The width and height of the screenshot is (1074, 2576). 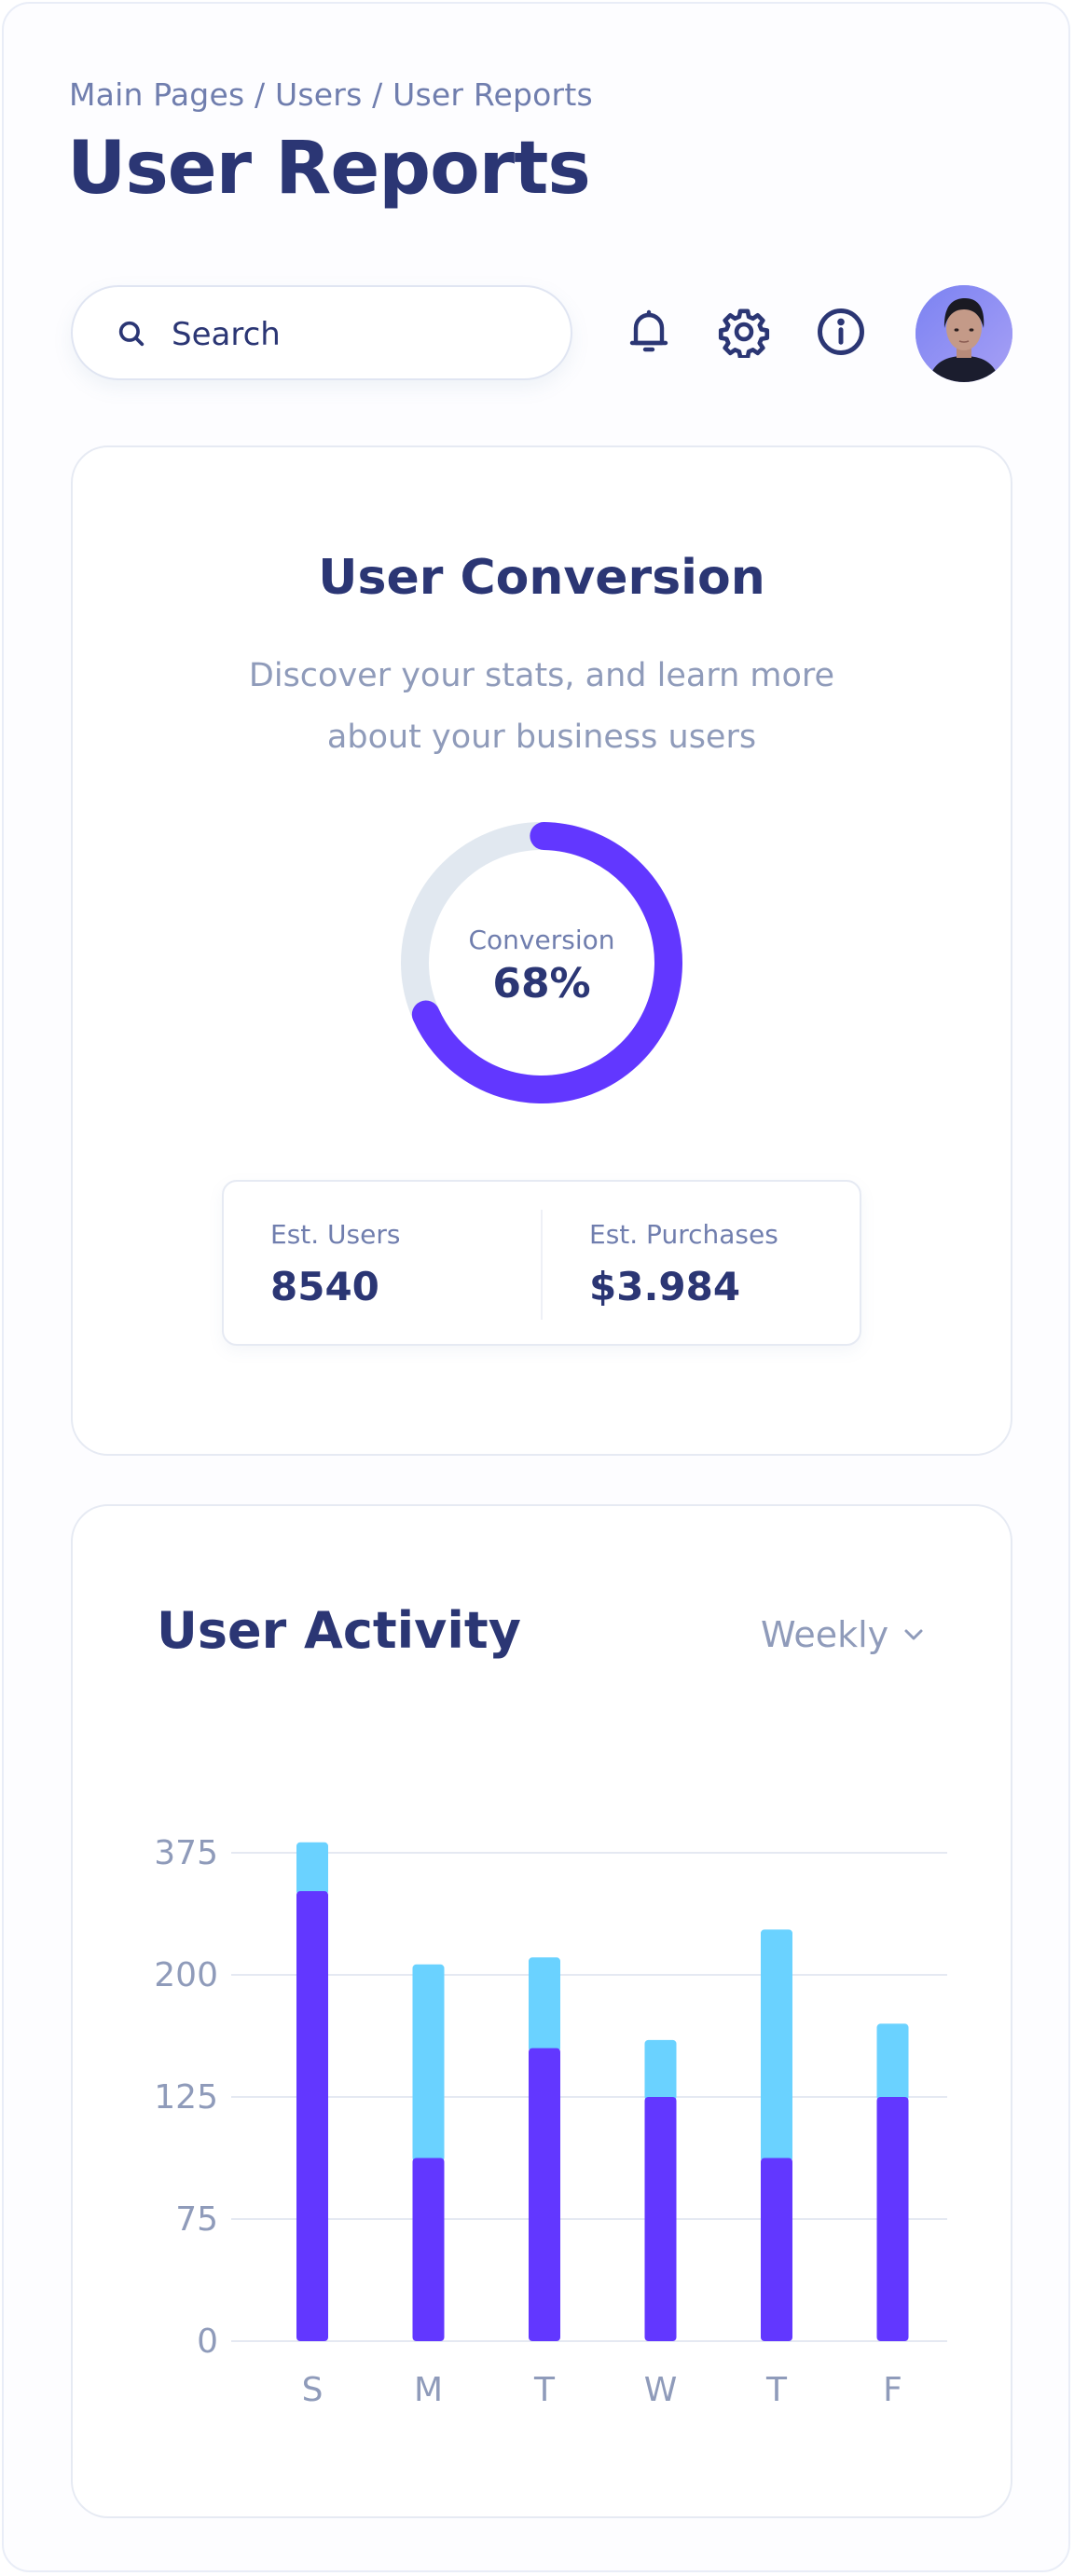 I want to click on y-tick-label: 0, so click(x=207, y=2342).